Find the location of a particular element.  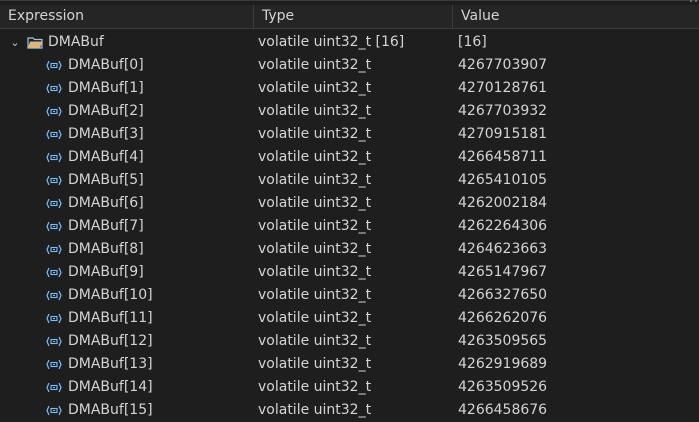

expression-cell: DMABuf[3] is located at coordinates (127, 134).